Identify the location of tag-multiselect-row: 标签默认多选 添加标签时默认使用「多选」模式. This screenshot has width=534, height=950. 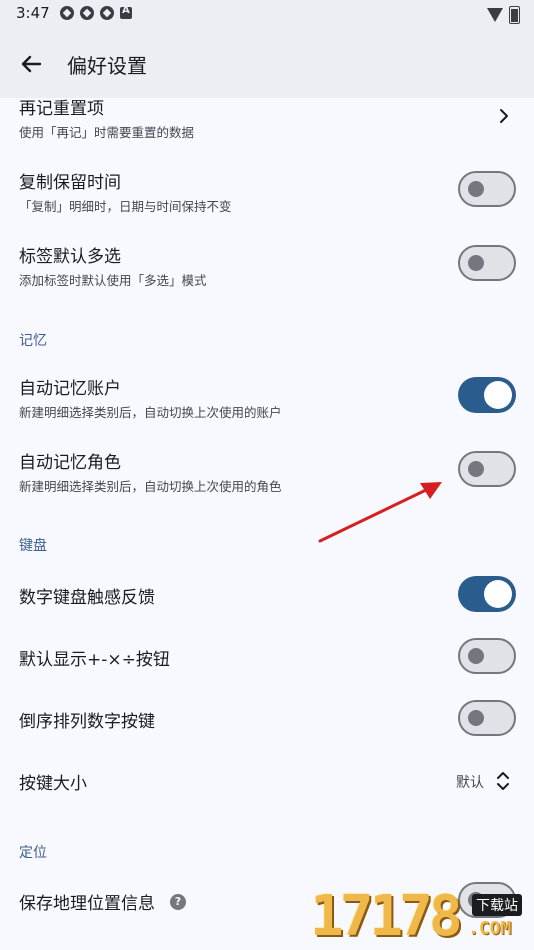
(267, 269).